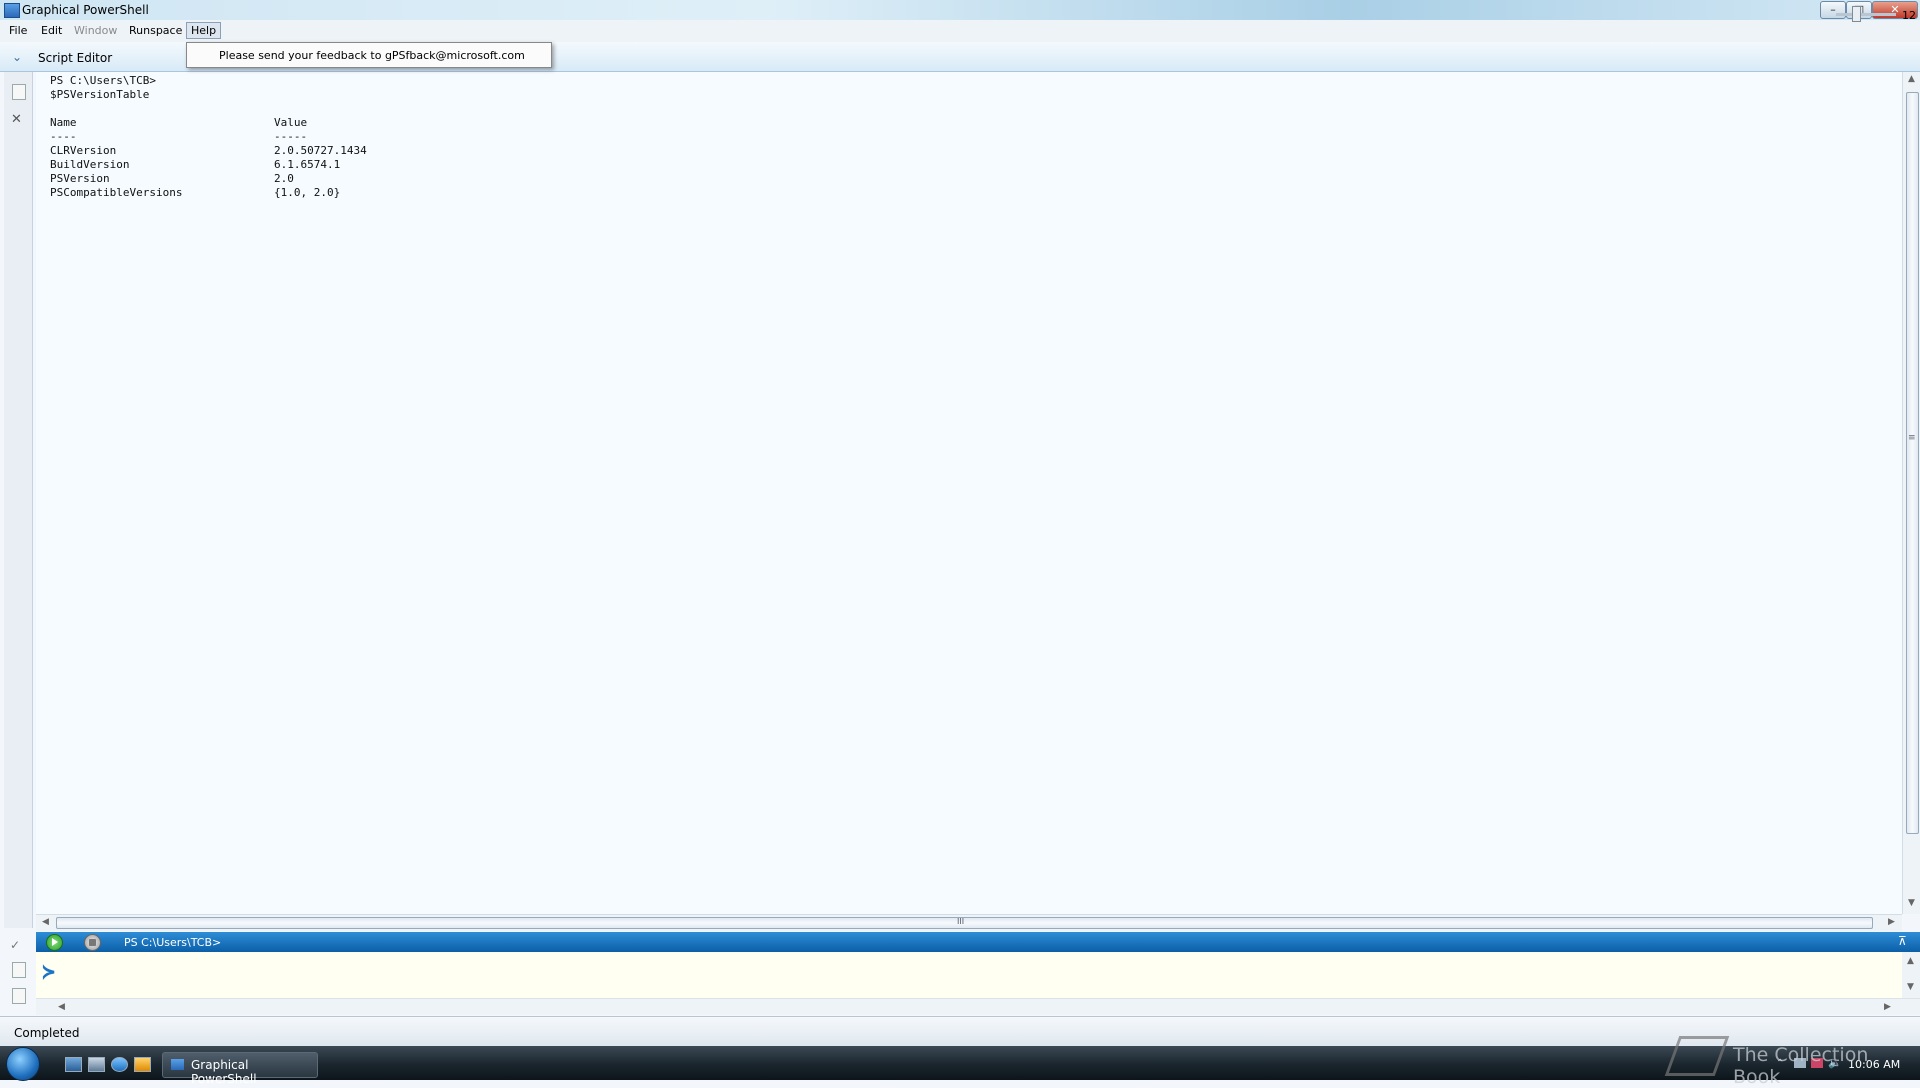 This screenshot has height=1088, width=1920. I want to click on scroll-grip: III, so click(961, 921).